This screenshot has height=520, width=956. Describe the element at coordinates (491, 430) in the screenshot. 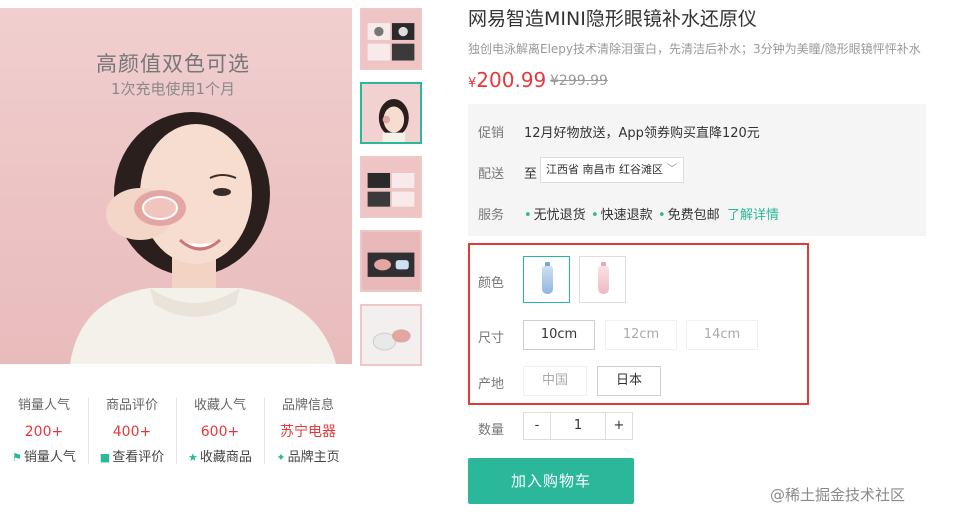

I see `quantity-label: 数量` at that location.